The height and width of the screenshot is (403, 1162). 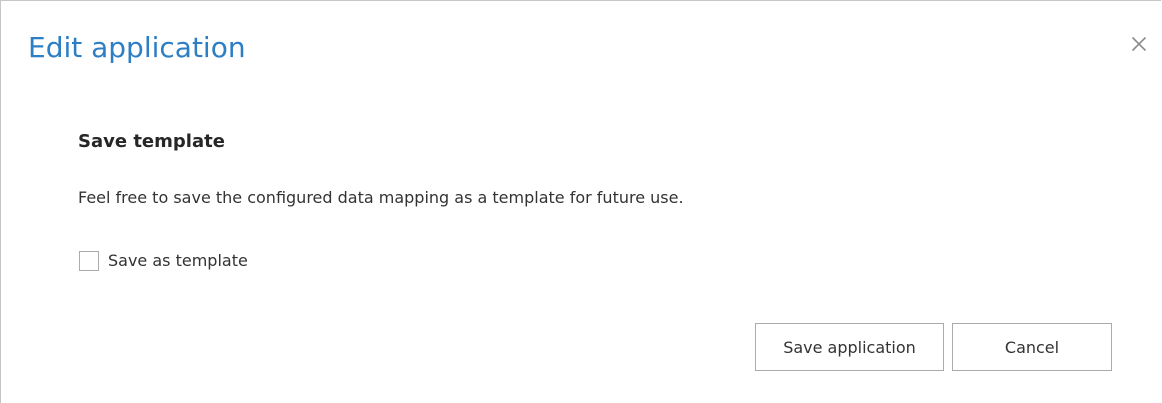 I want to click on dialog-title: Edit application, so click(x=137, y=47).